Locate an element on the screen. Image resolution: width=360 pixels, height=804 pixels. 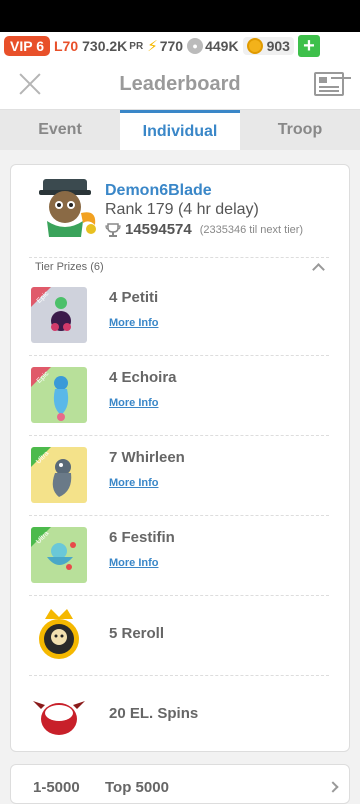
divider is located at coordinates (179, 257).